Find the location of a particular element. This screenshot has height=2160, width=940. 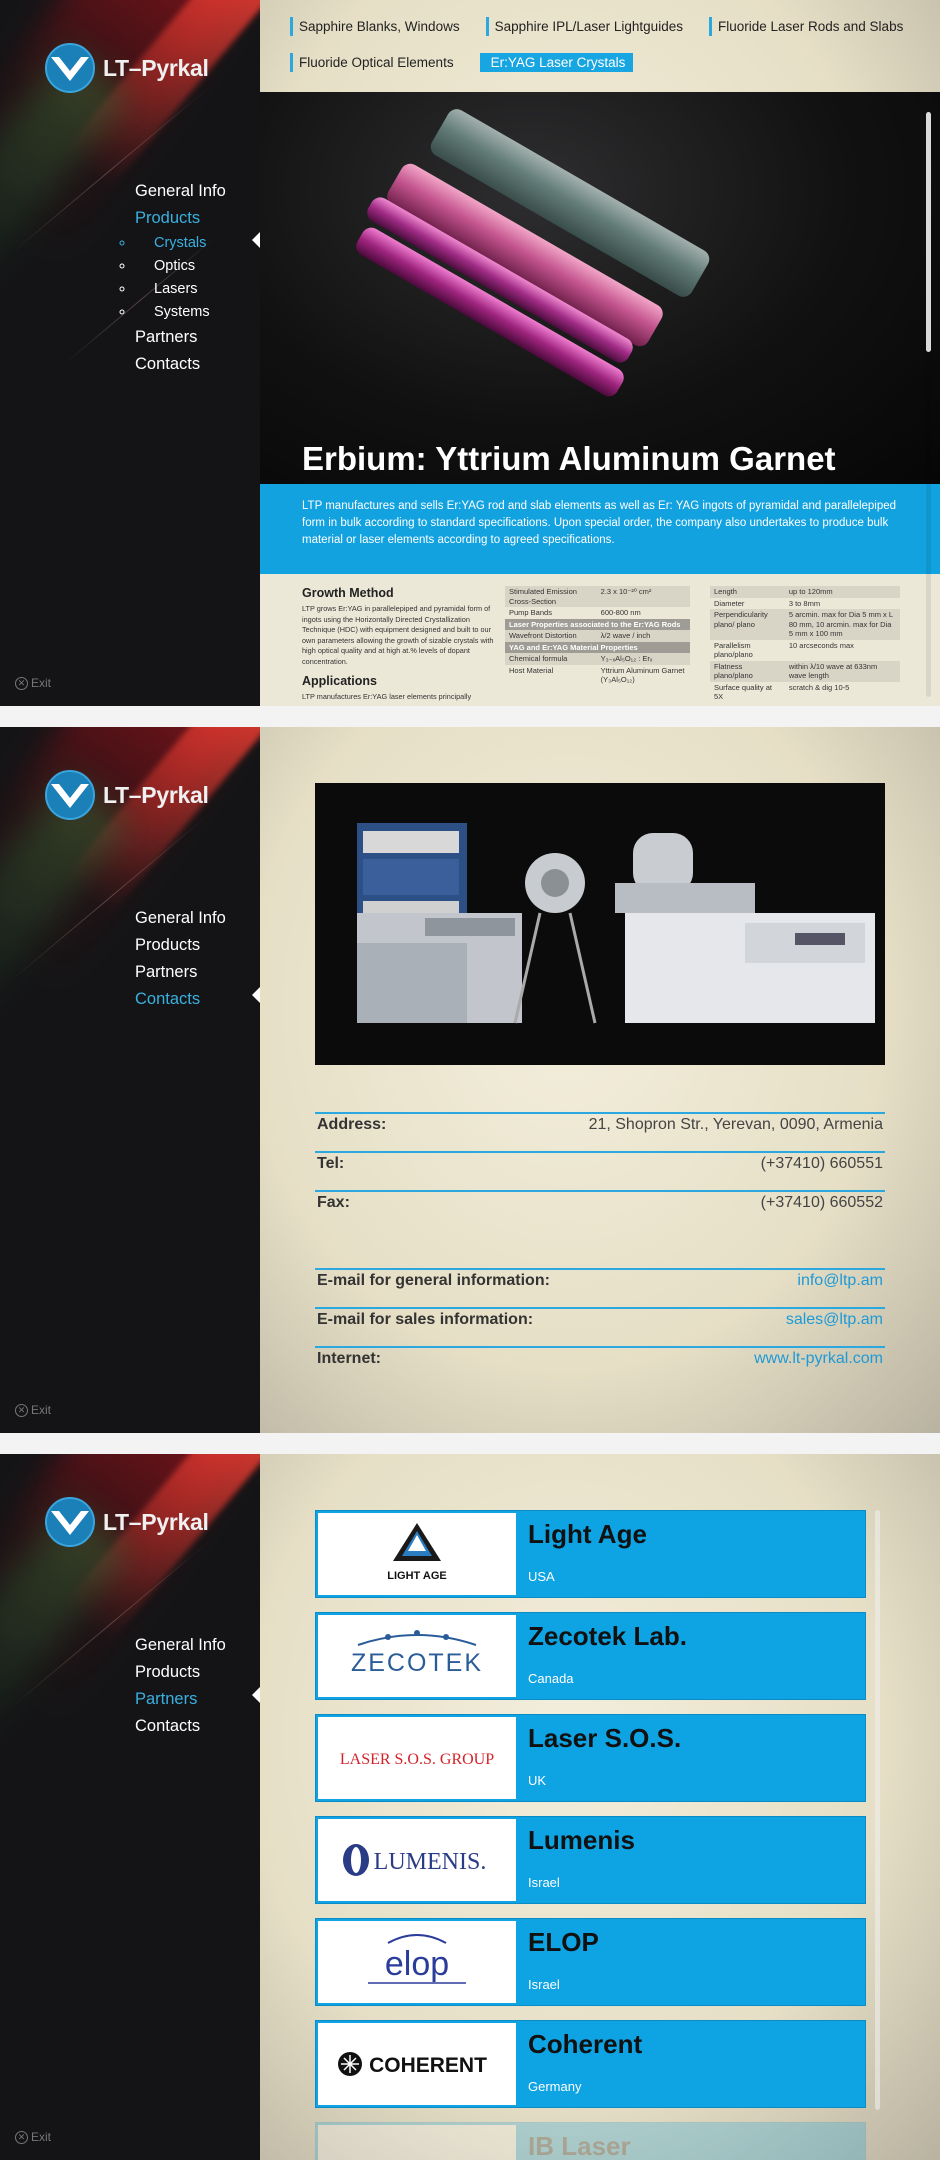

partner-logo: LASER S.O.S. GROUP is located at coordinates (417, 1758).